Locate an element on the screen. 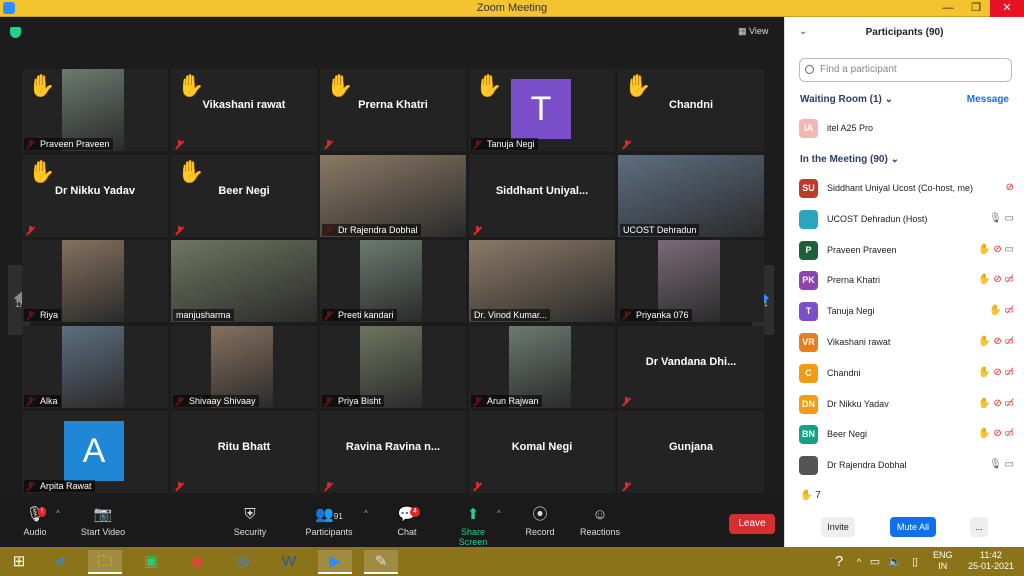  participant-row: DN Dr Nikku Yadav ✋ ⊘ ▭̸ is located at coordinates (906, 405).